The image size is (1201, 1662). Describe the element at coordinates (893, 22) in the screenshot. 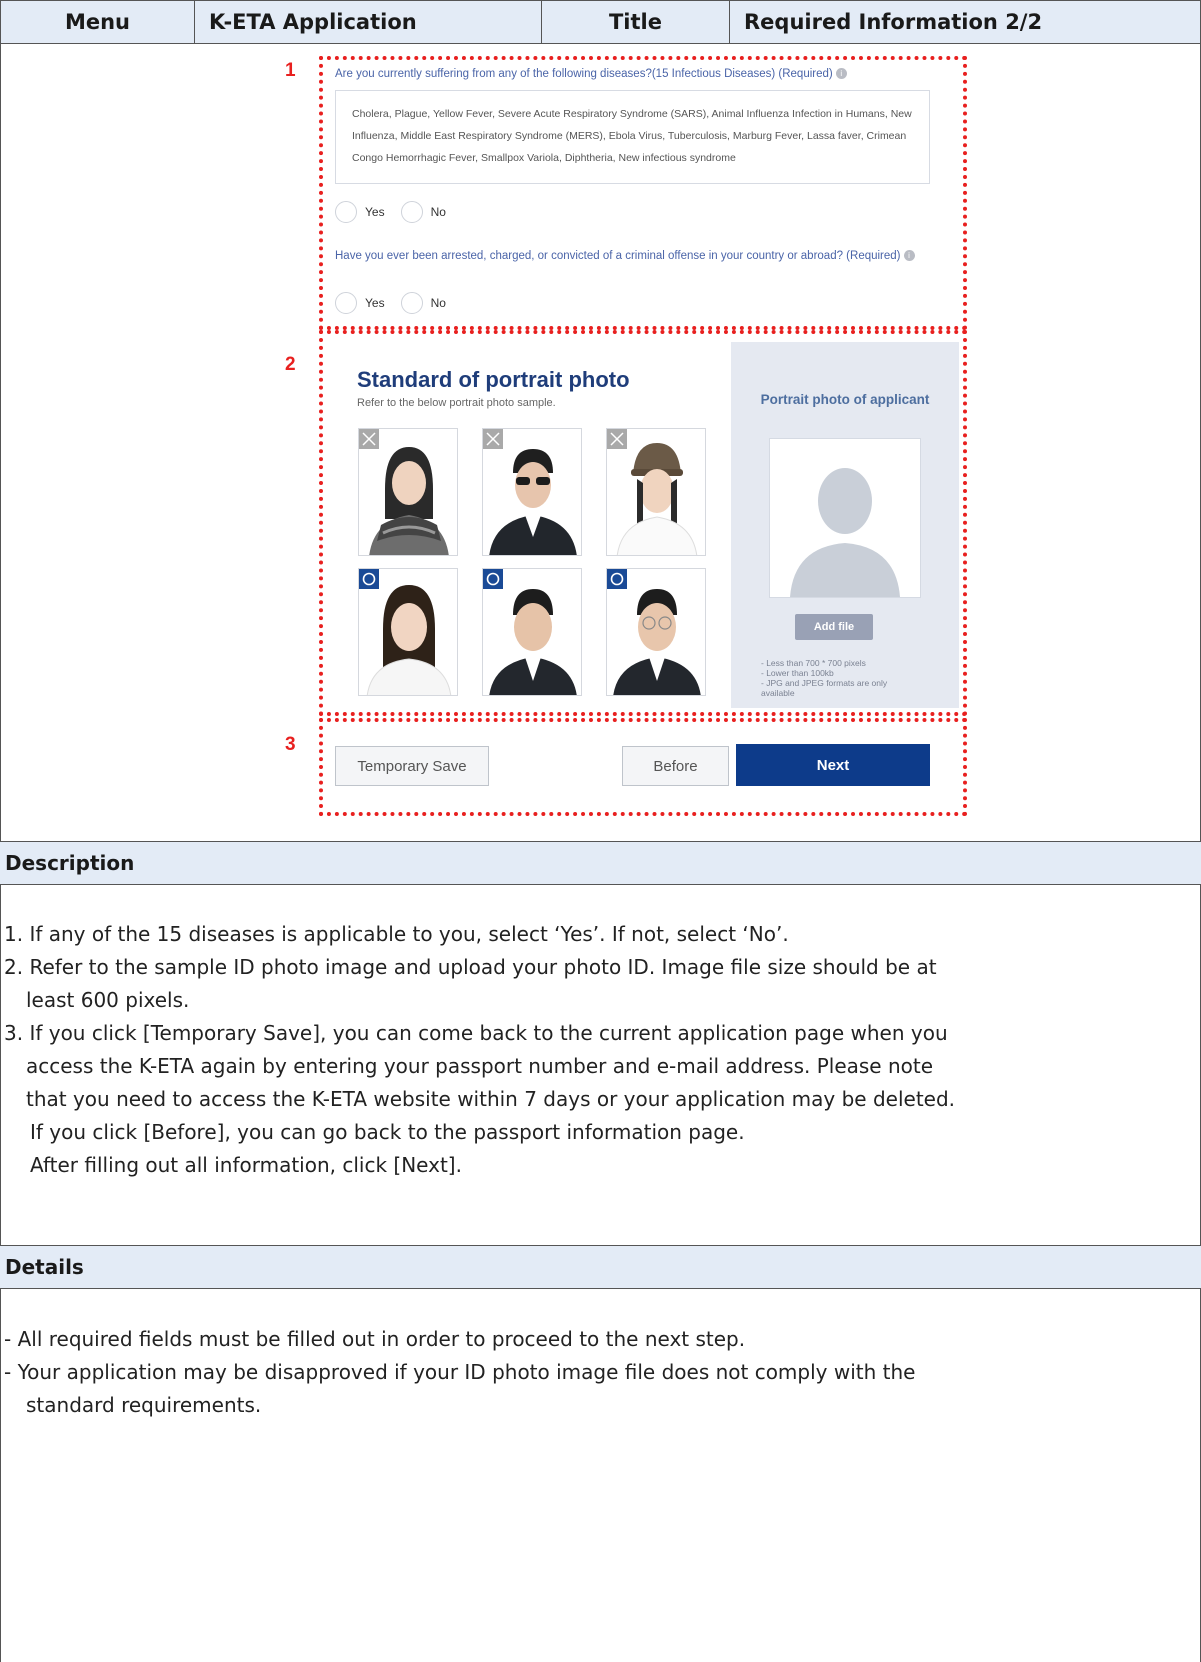

I see `title-value: Required Information 2/2` at that location.